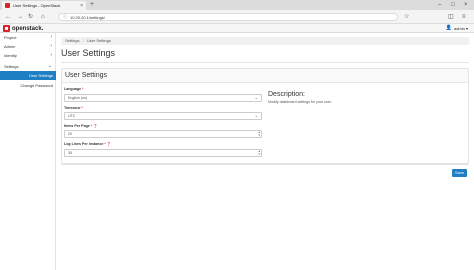 Image resolution: width=474 pixels, height=270 pixels. Describe the element at coordinates (448, 28) in the screenshot. I see `user-icon: 👤` at that location.